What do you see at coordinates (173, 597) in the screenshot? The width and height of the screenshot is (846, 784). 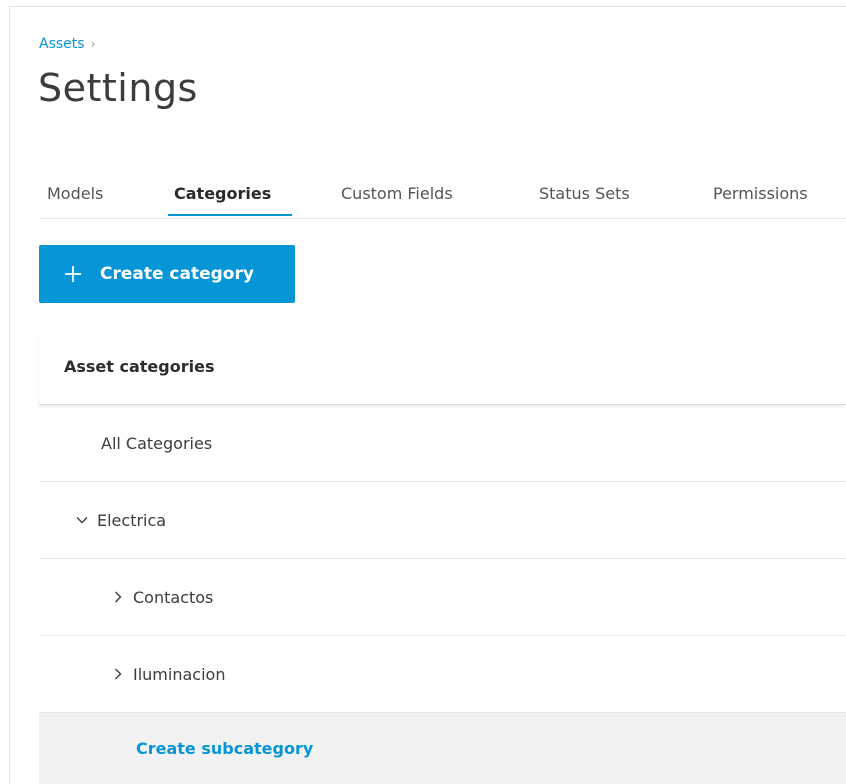 I see `category-label: Contactos` at bounding box center [173, 597].